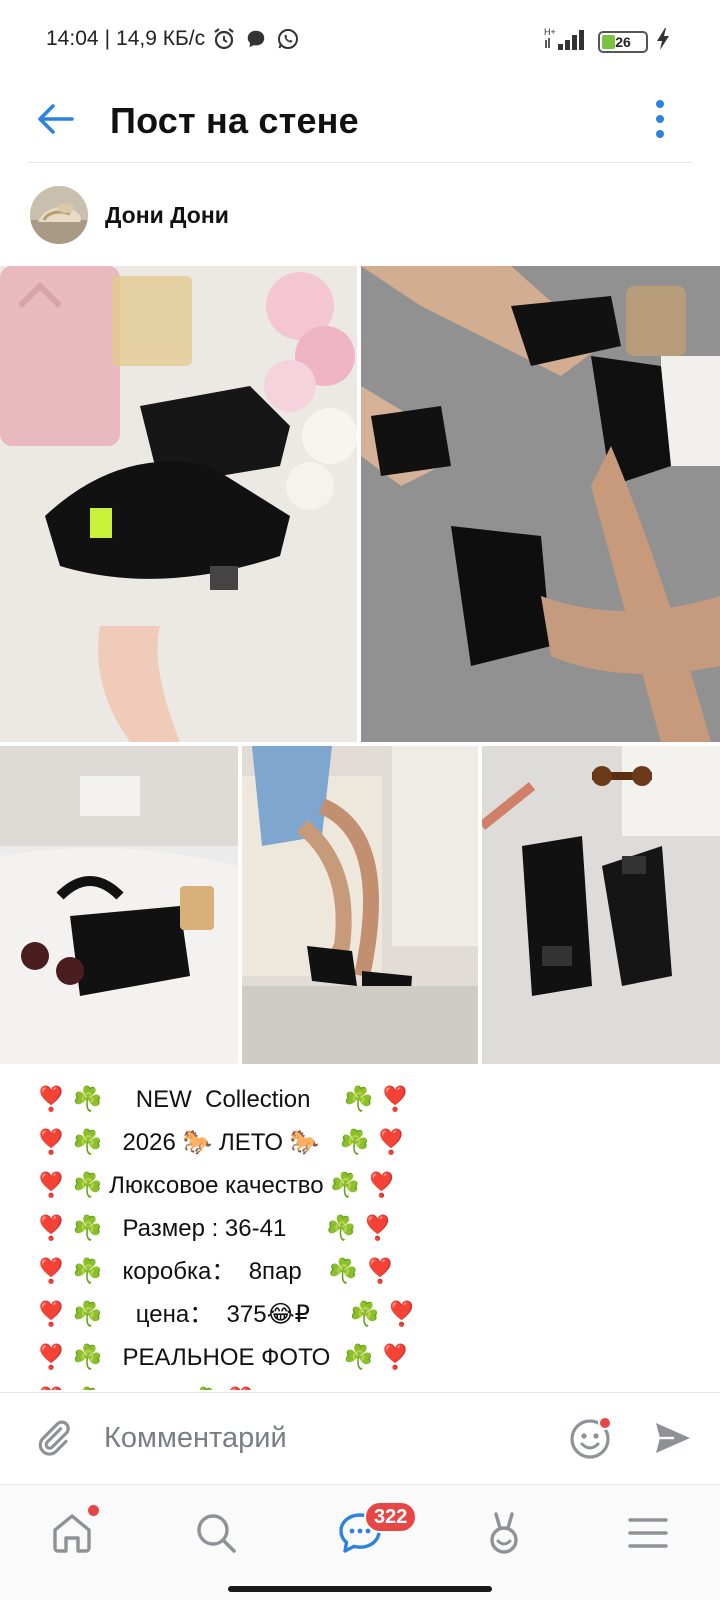 The image size is (720, 1600). Describe the element at coordinates (167, 215) in the screenshot. I see `author-name: Дони Дони` at that location.